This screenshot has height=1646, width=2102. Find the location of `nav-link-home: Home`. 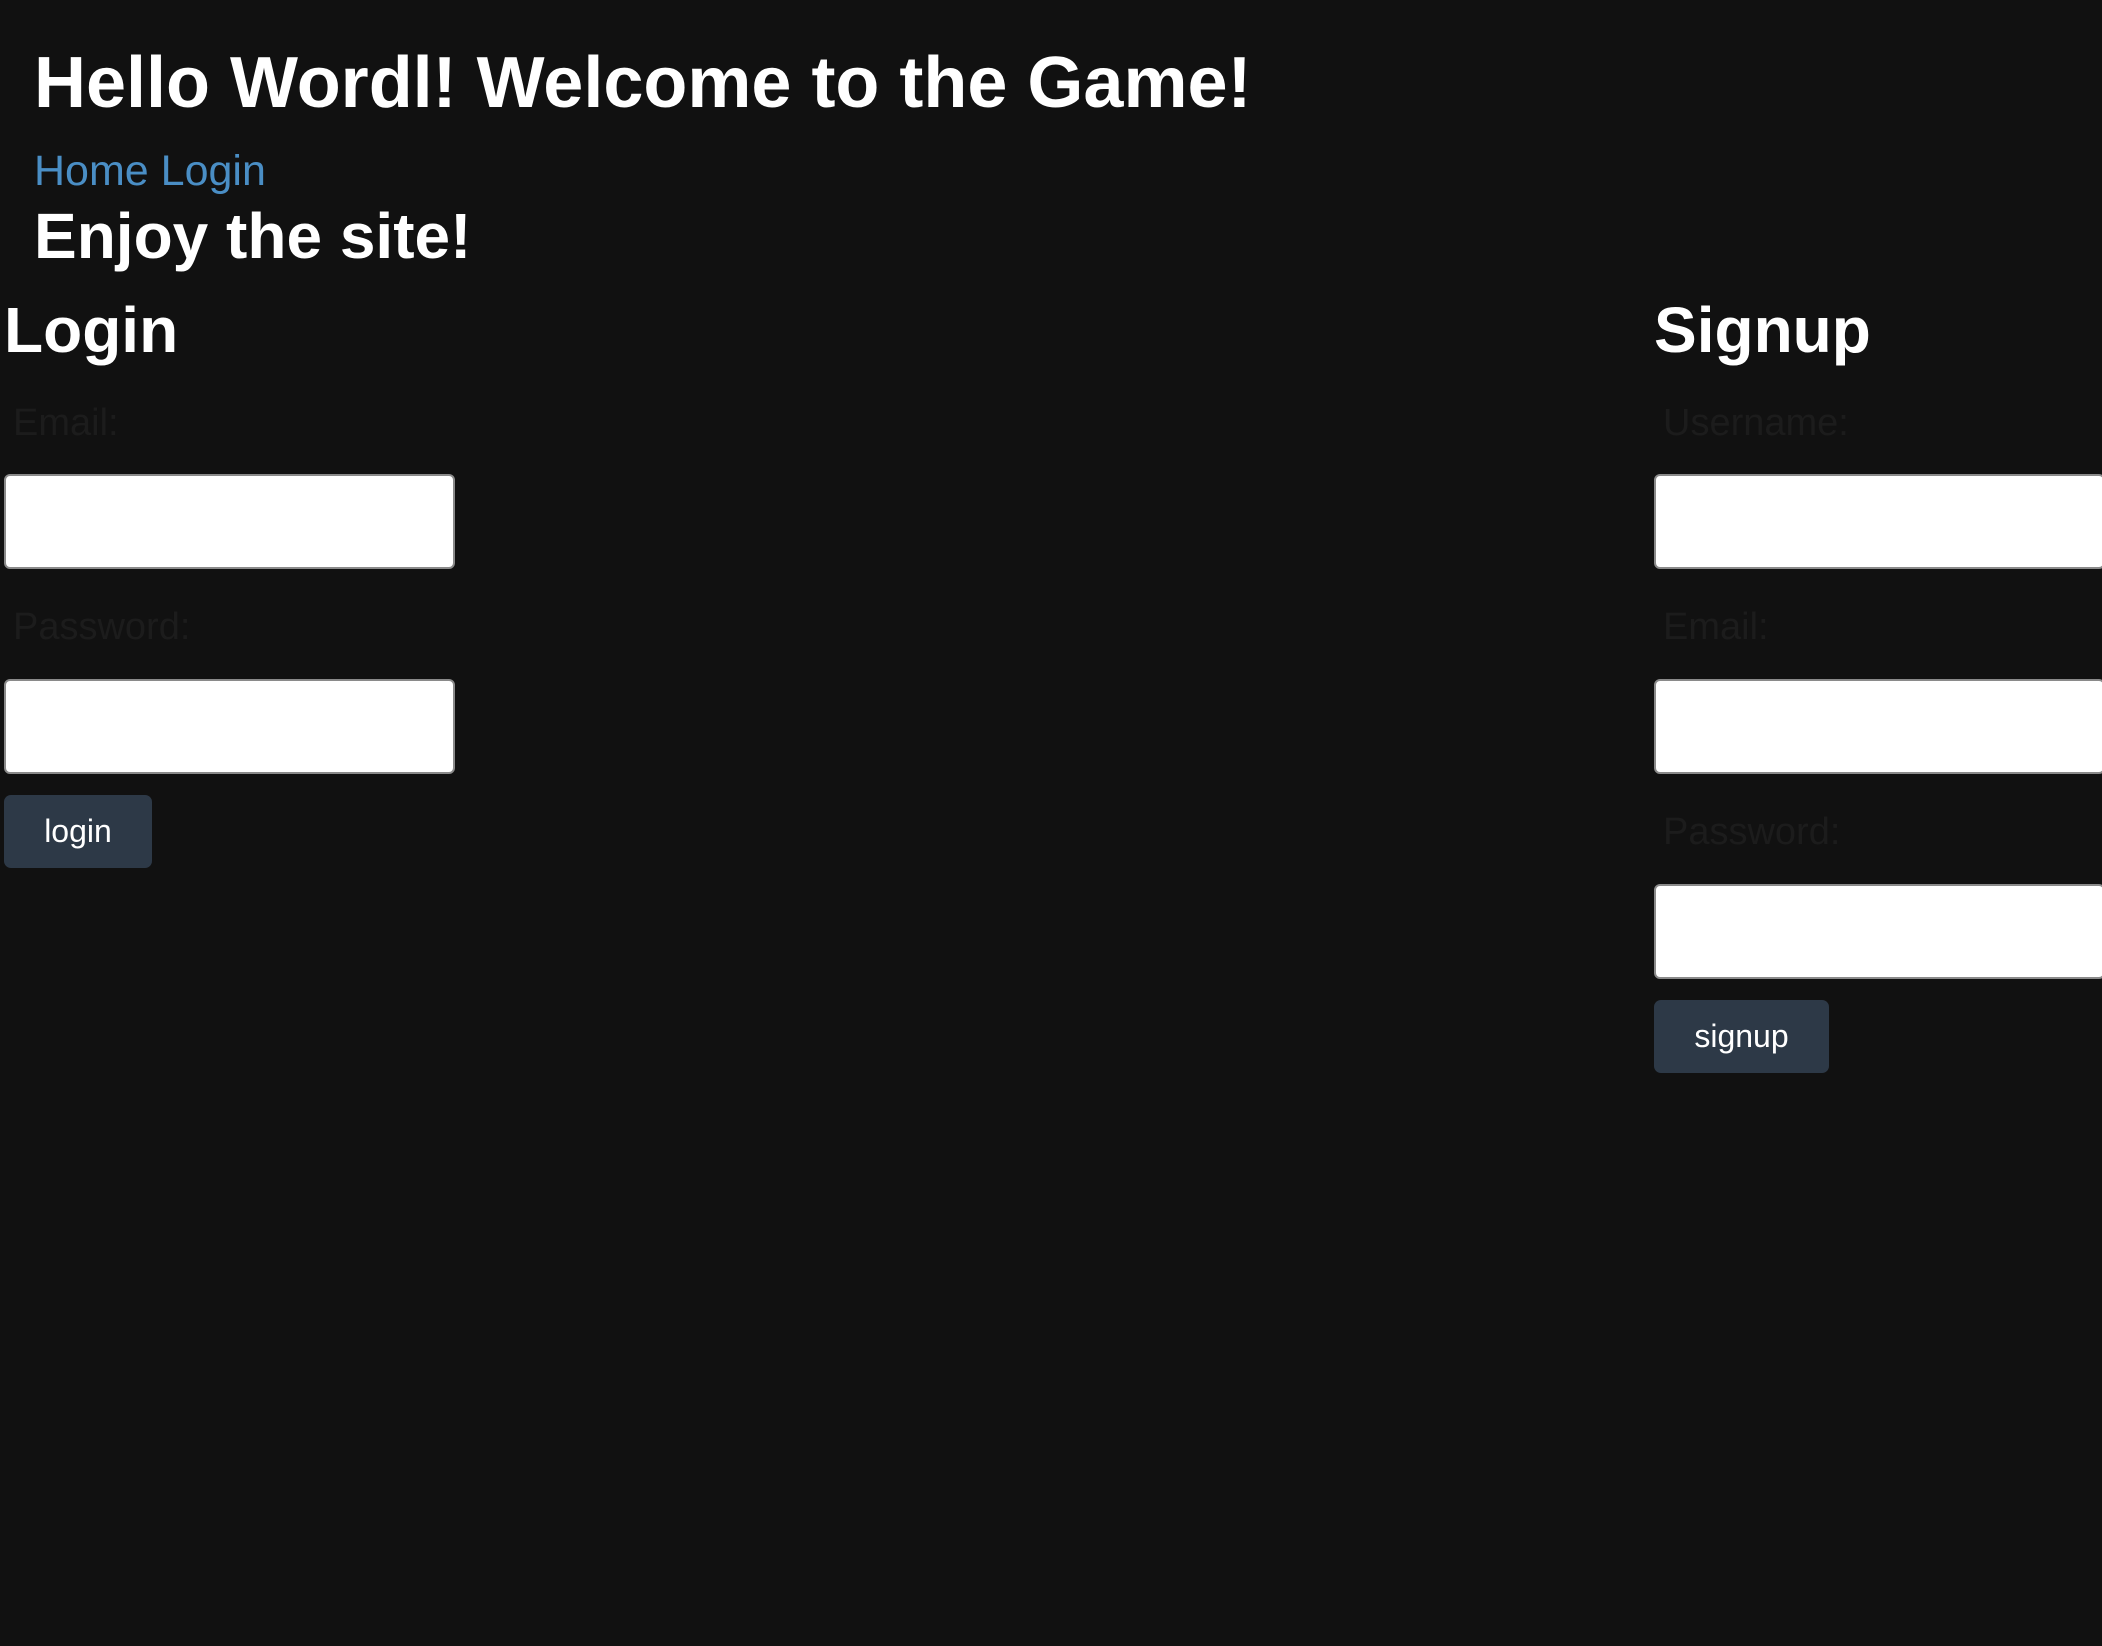

nav-link-home: Home is located at coordinates (91, 171).